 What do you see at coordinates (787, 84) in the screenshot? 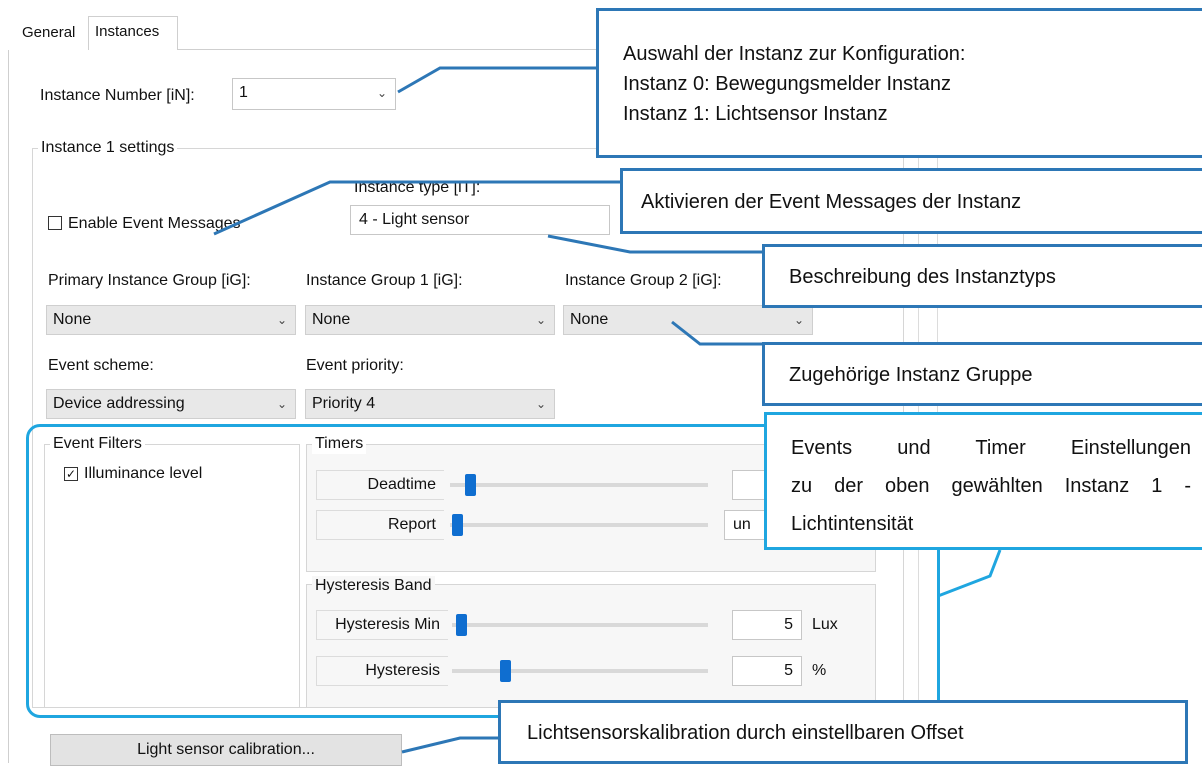
I see `callout-instance-line-2: Instanz 0: Bewegungsmelder Instanz` at bounding box center [787, 84].